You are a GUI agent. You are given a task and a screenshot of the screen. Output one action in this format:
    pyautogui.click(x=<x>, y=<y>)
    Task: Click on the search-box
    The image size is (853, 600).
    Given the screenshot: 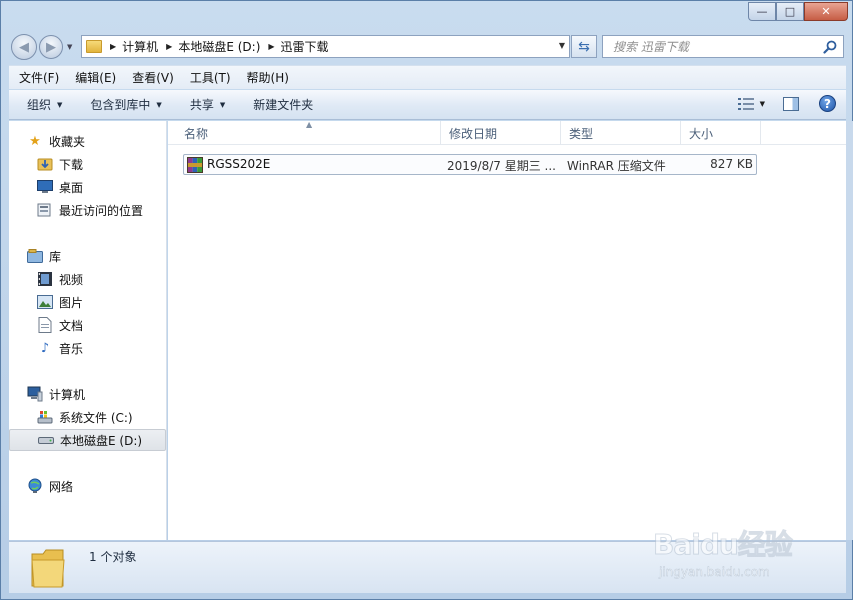 What is the action you would take?
    pyautogui.click(x=723, y=46)
    